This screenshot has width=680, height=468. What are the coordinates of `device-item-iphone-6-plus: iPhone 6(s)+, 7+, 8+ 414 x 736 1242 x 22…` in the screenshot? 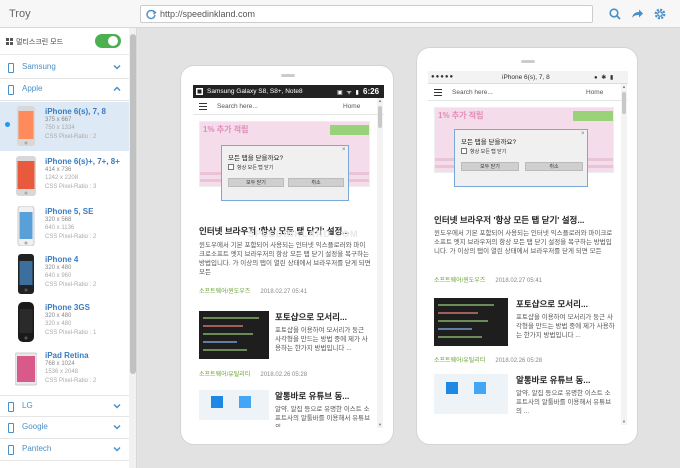 It's located at (64, 176).